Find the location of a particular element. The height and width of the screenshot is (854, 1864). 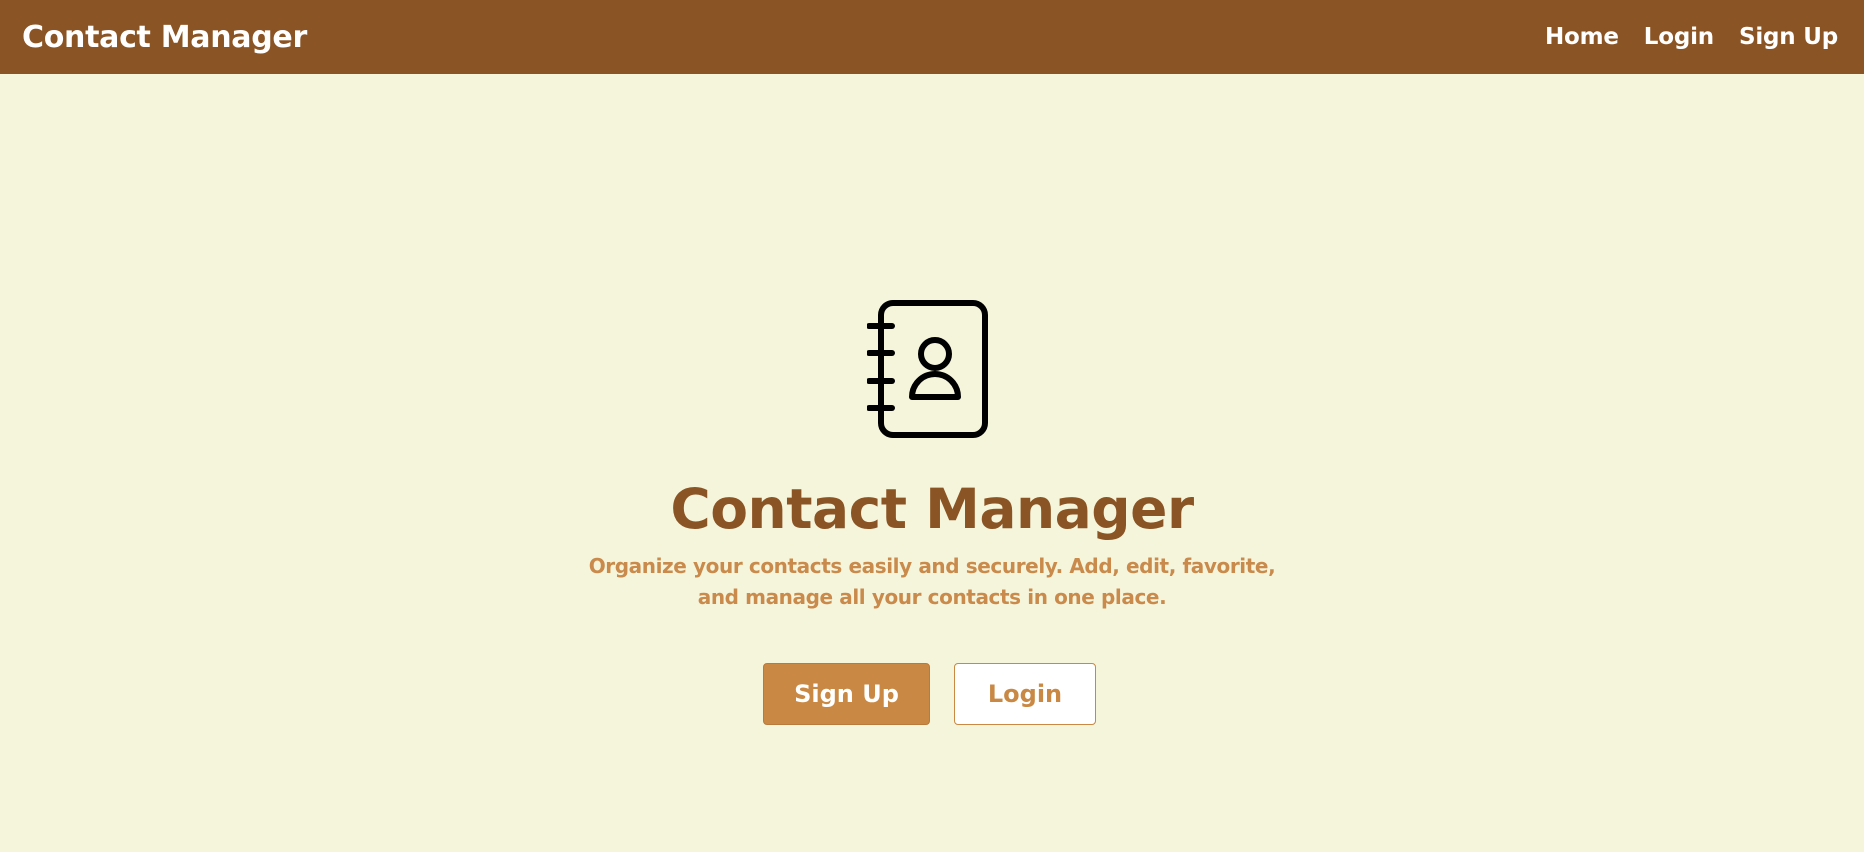

nav-link-signup: Sign Up is located at coordinates (1788, 37).